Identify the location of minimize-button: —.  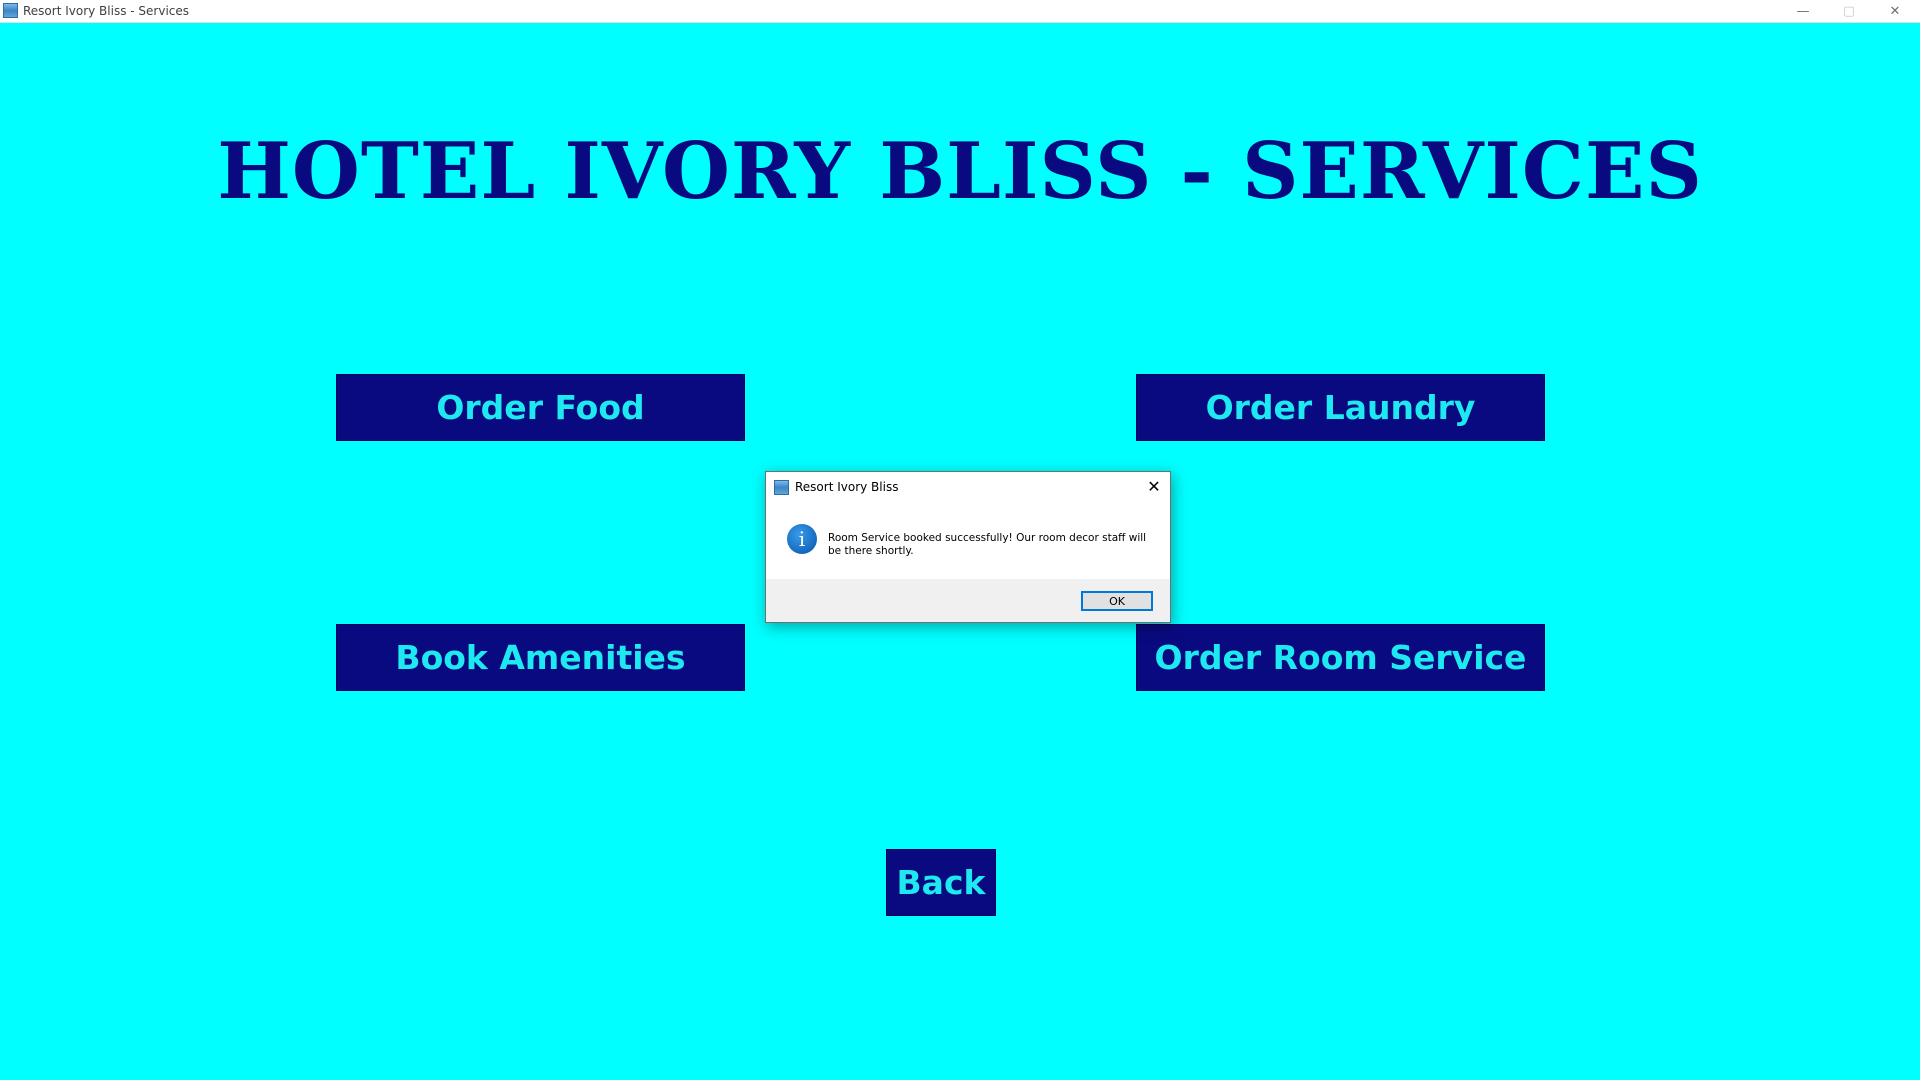
(1803, 11).